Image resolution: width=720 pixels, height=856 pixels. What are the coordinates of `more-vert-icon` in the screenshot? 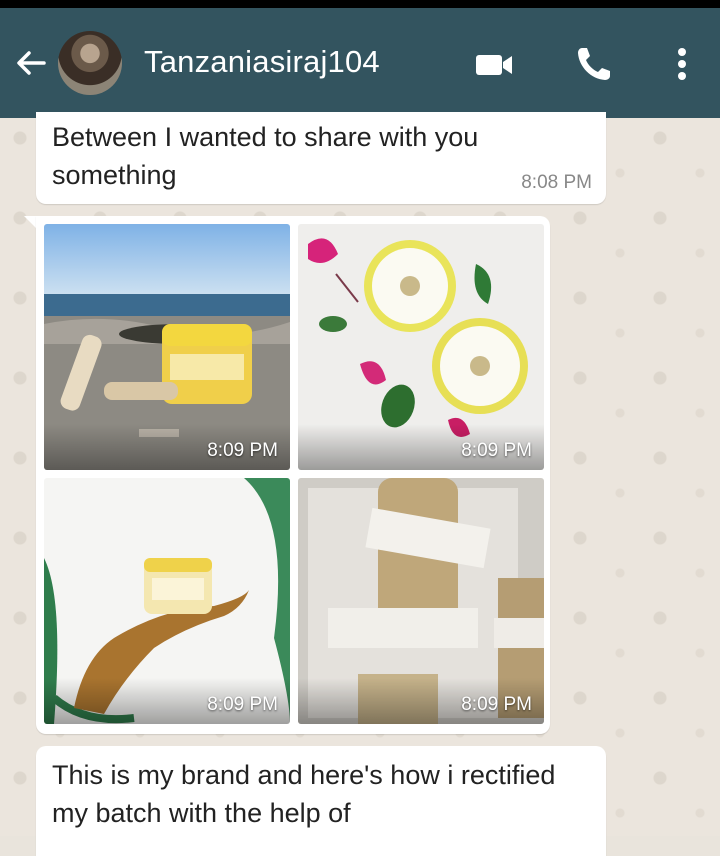 It's located at (682, 64).